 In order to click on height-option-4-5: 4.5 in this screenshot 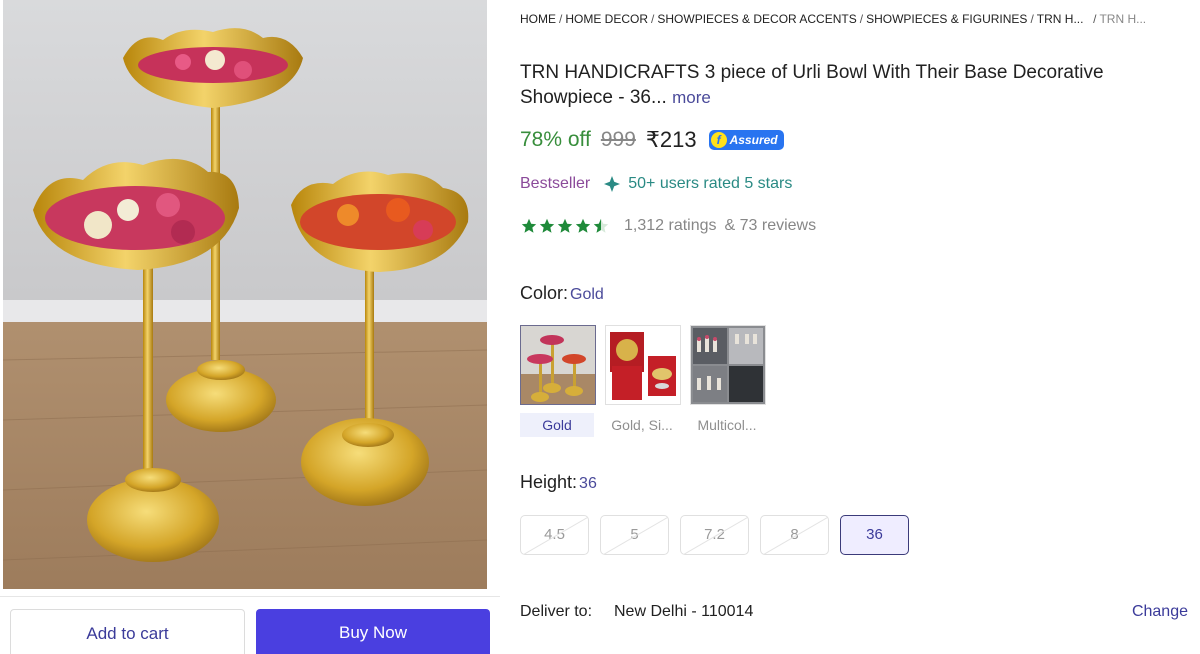, I will do `click(554, 535)`.